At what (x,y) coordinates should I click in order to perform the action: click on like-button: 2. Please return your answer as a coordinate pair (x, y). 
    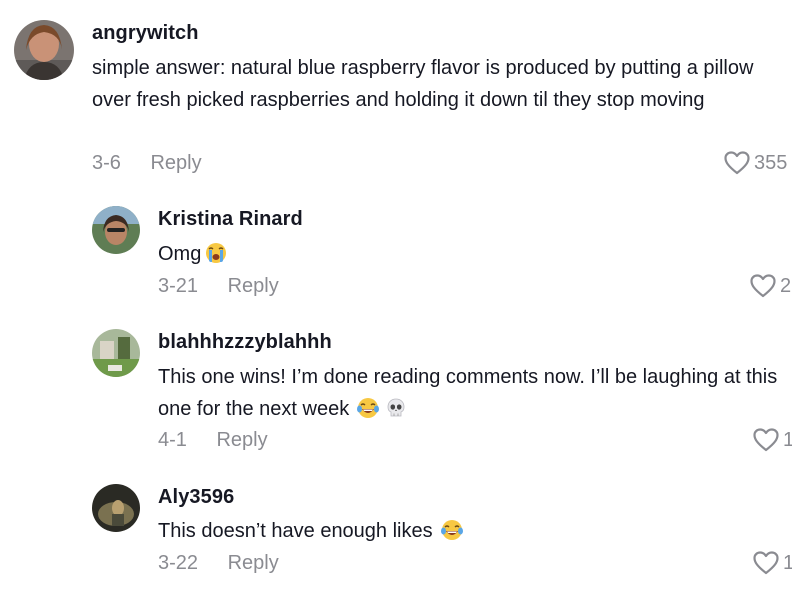
    Looking at the image, I should click on (770, 286).